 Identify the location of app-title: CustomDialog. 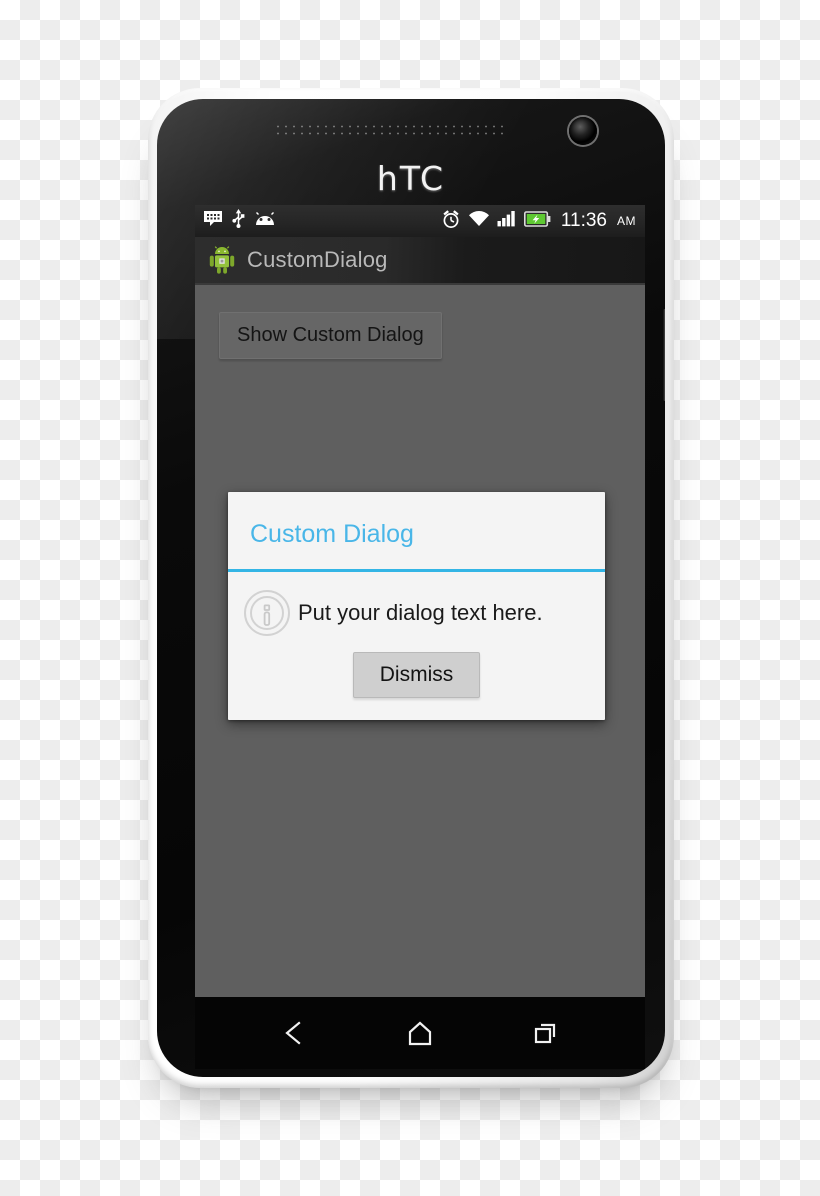
(317, 259).